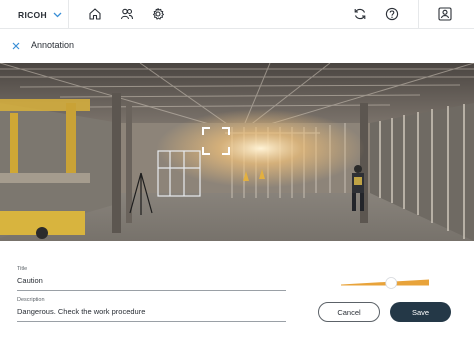  What do you see at coordinates (360, 14) in the screenshot?
I see `sync-icon` at bounding box center [360, 14].